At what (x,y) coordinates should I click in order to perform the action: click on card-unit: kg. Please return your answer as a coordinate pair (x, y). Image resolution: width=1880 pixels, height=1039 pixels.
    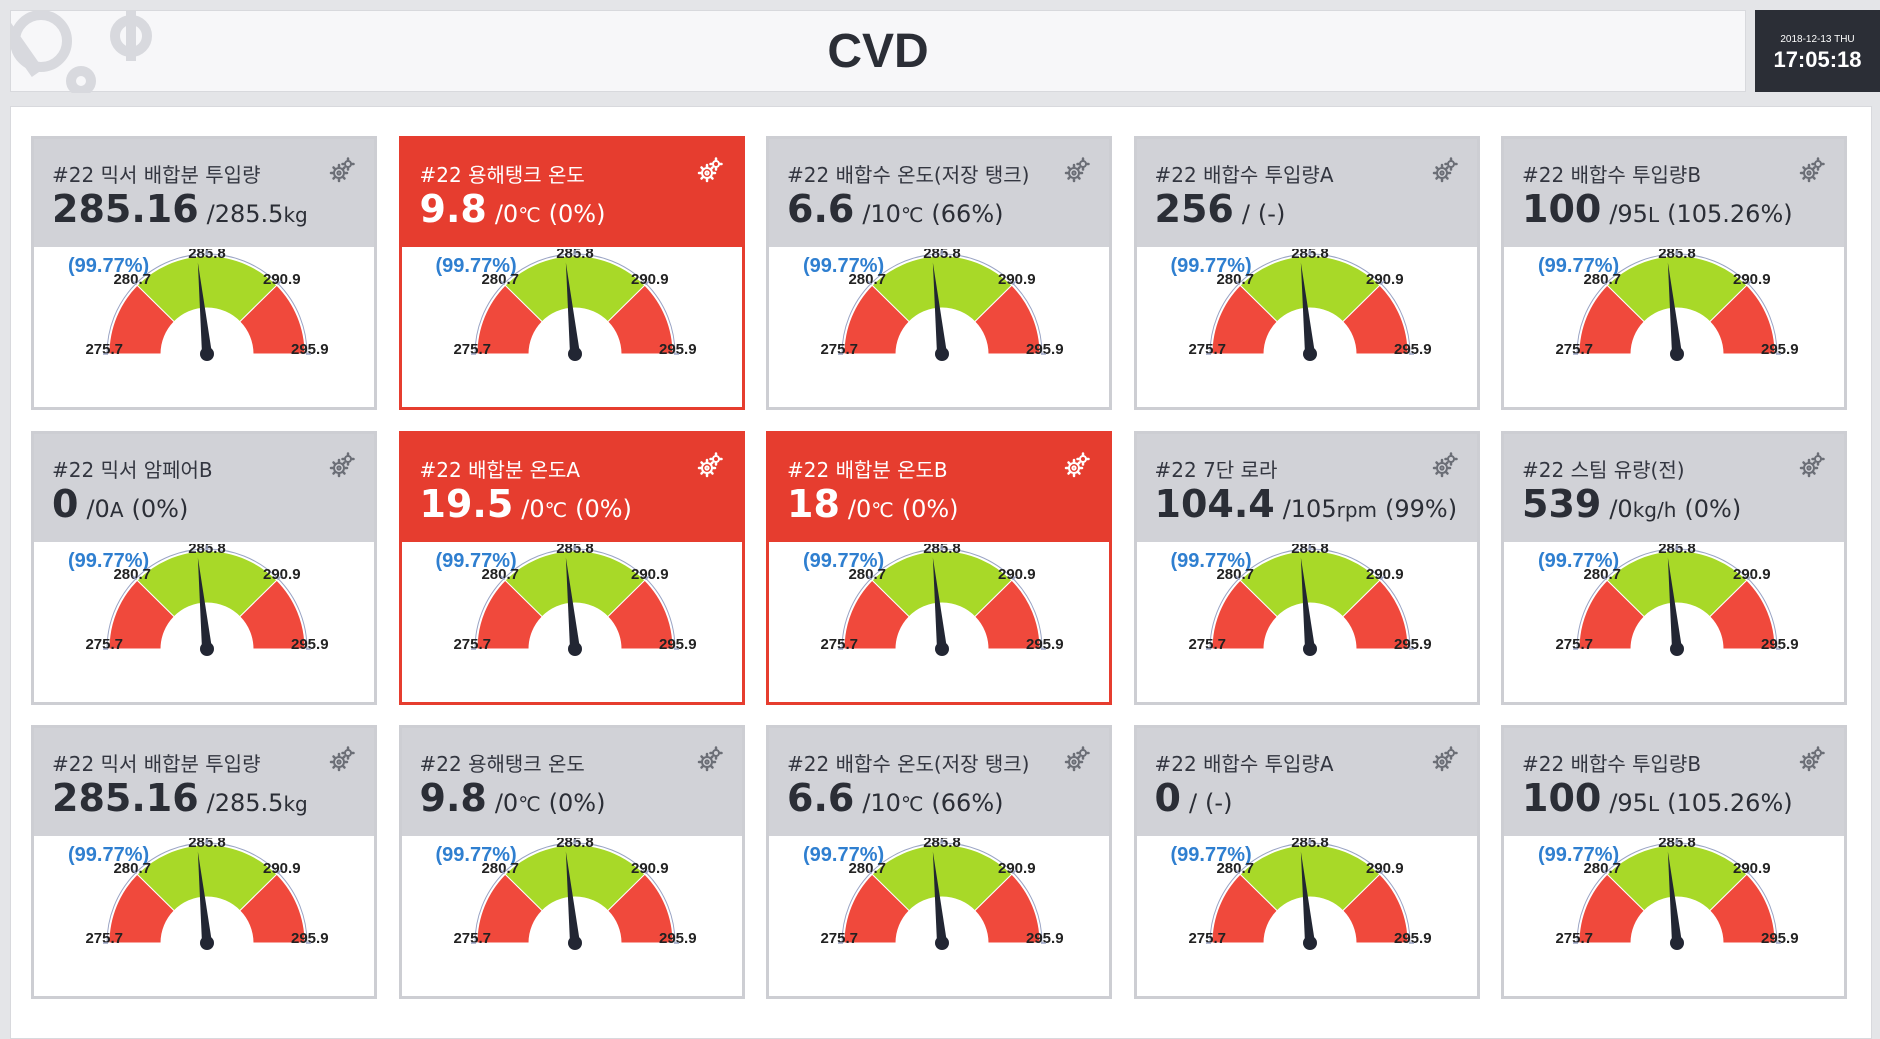
    Looking at the image, I should click on (295, 804).